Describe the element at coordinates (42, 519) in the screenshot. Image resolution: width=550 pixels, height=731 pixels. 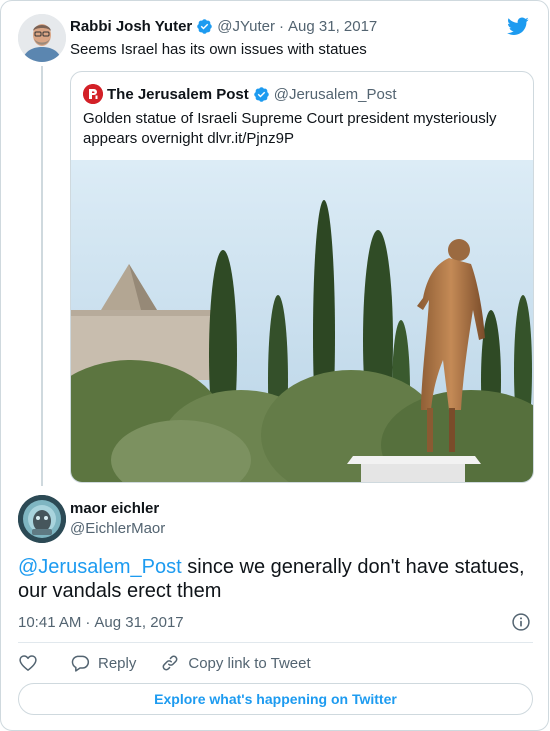
I see `main-author-avatar` at that location.